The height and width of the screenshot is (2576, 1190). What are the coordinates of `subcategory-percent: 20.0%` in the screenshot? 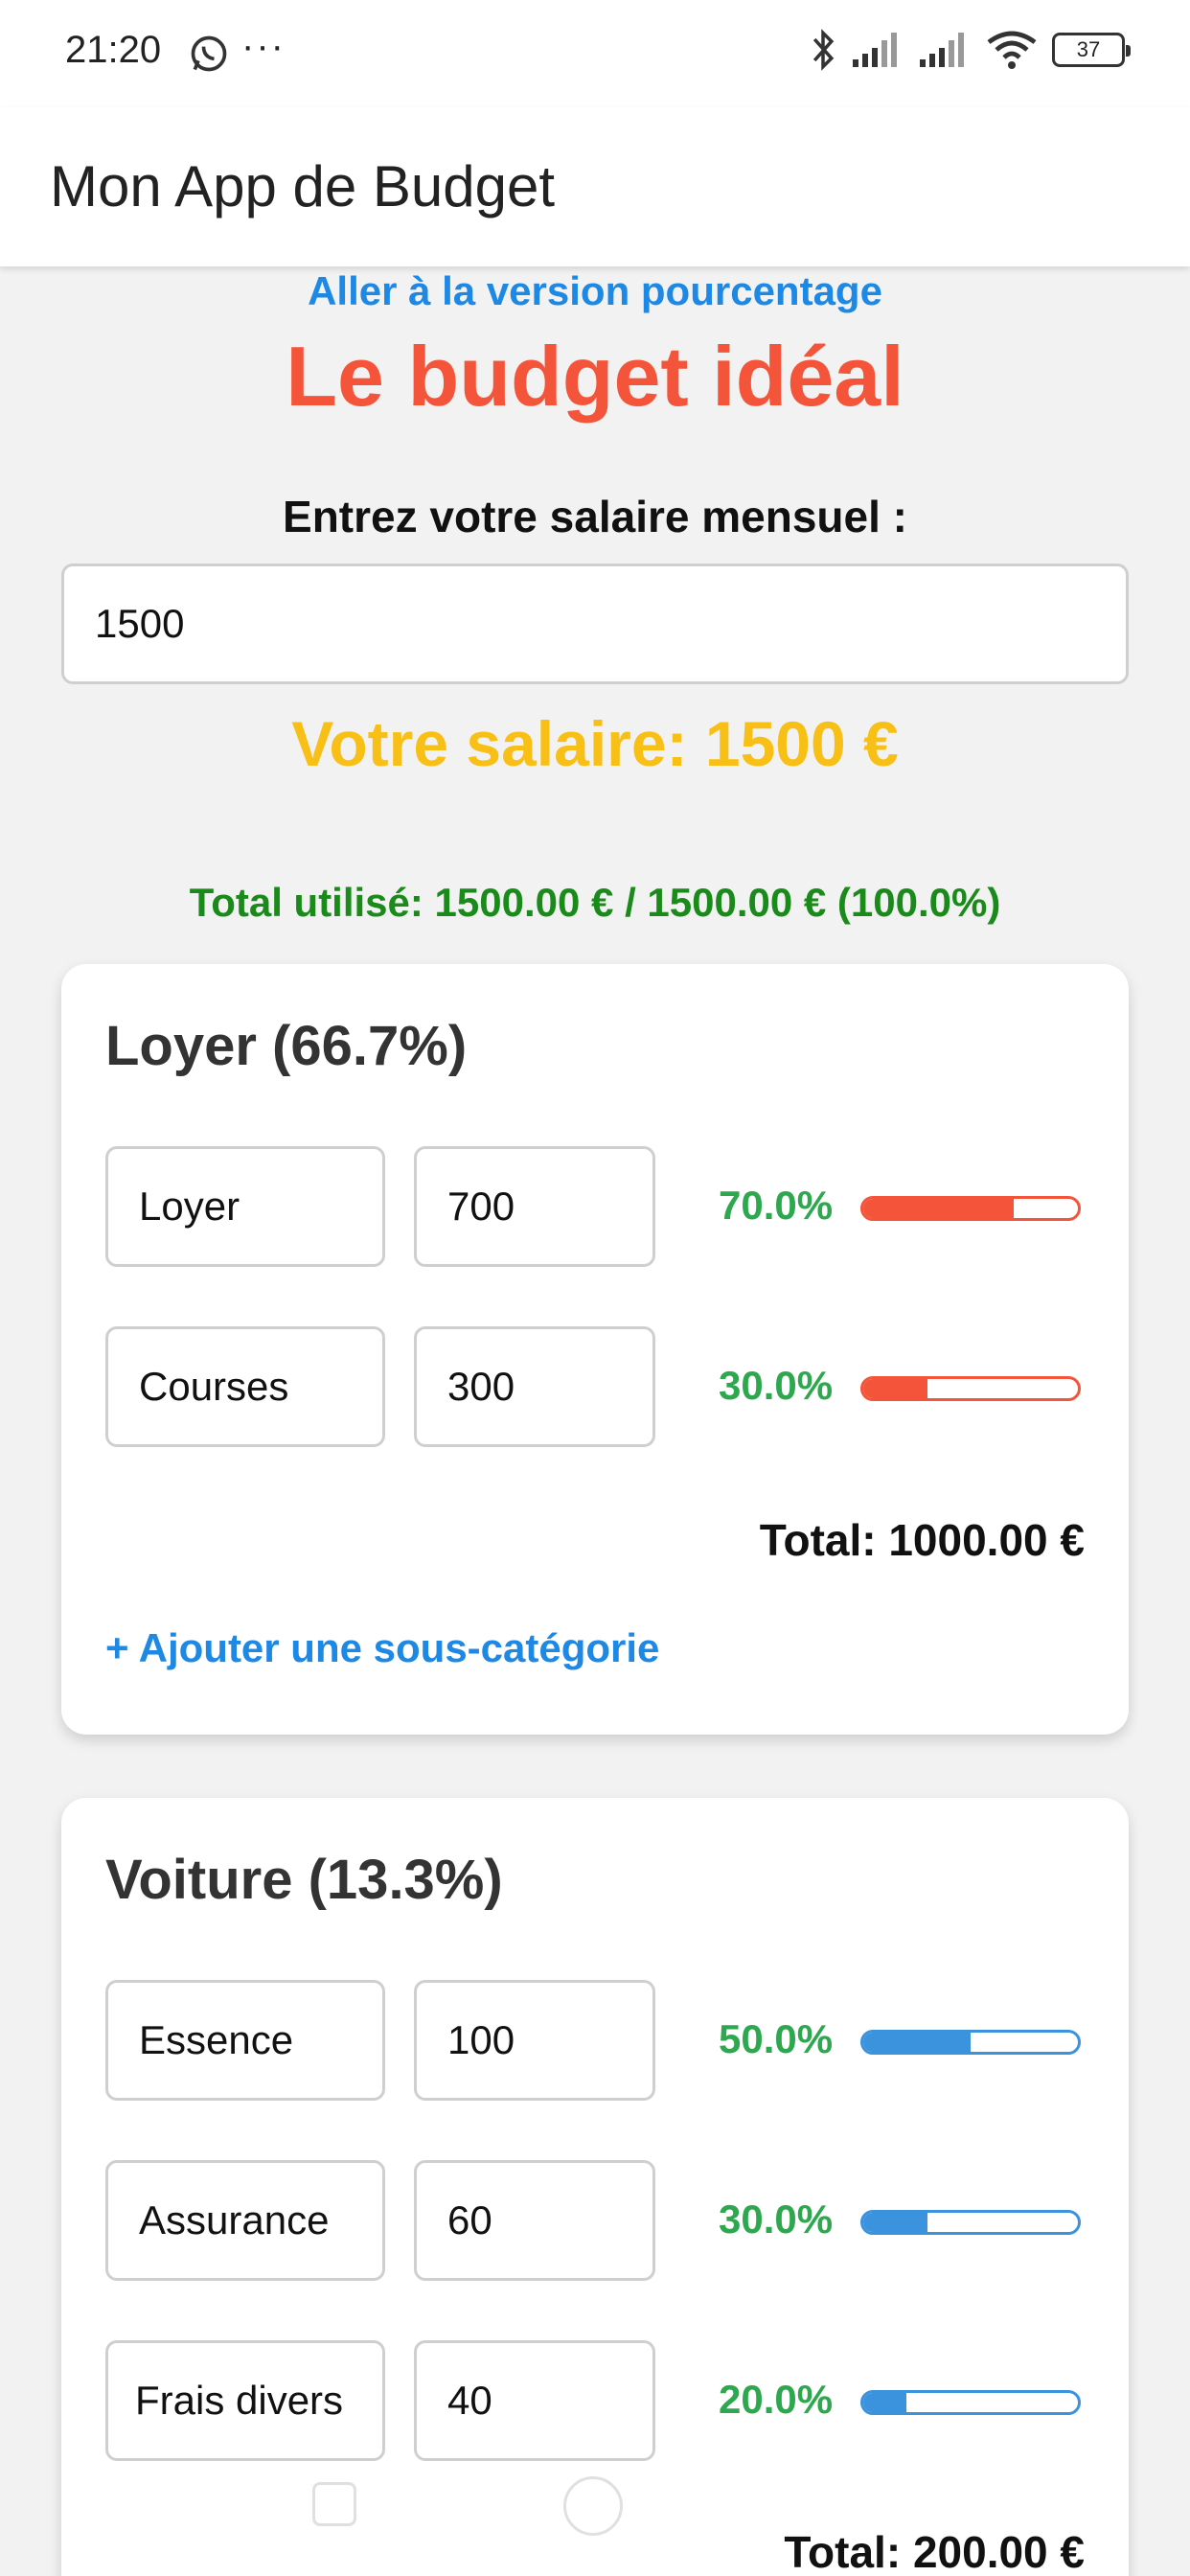 It's located at (777, 2399).